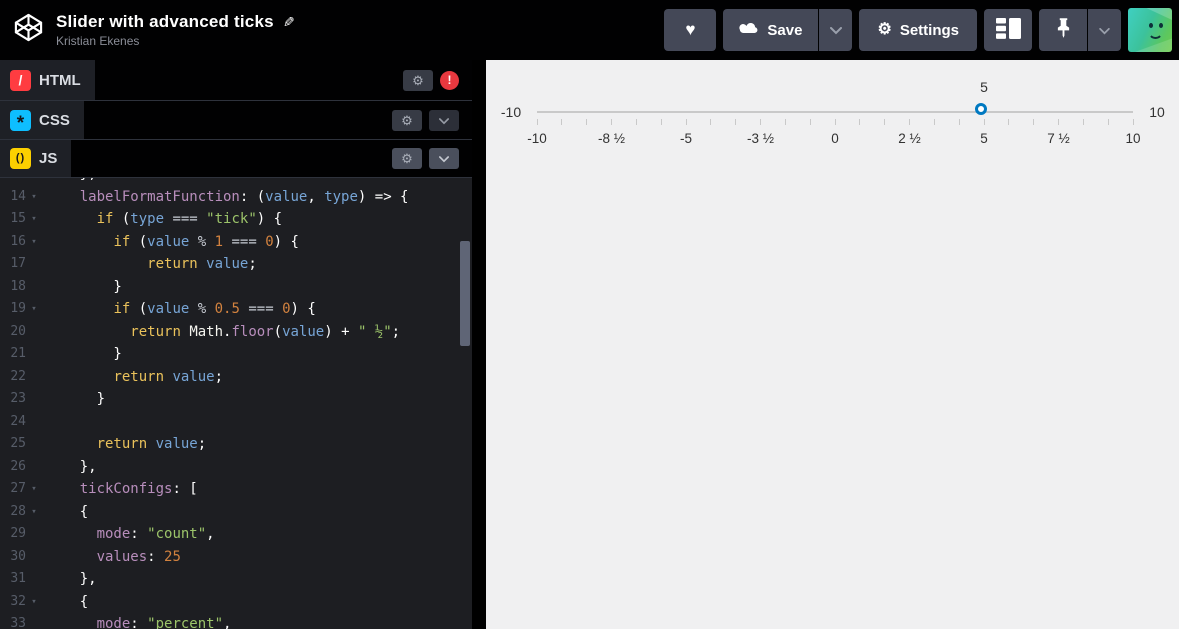 This screenshot has width=1179, height=629. What do you see at coordinates (836, 30) in the screenshot?
I see `save-dropdown-button` at bounding box center [836, 30].